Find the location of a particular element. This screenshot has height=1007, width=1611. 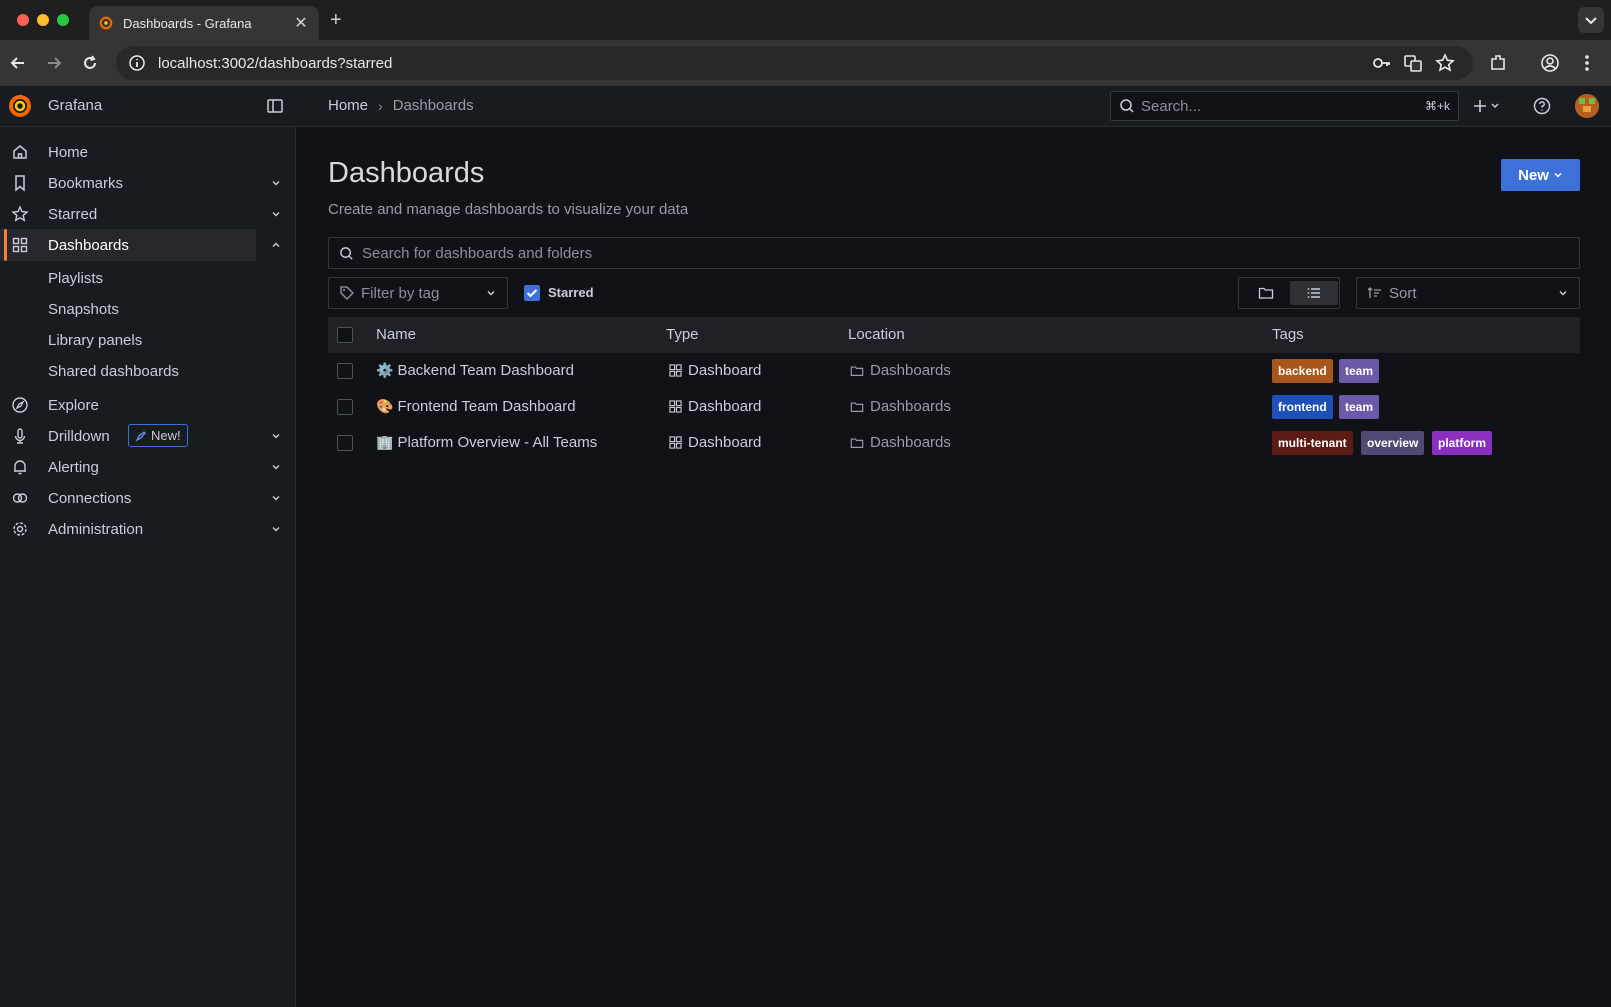

sidebar-item-label: Drilldown is located at coordinates (79, 436).